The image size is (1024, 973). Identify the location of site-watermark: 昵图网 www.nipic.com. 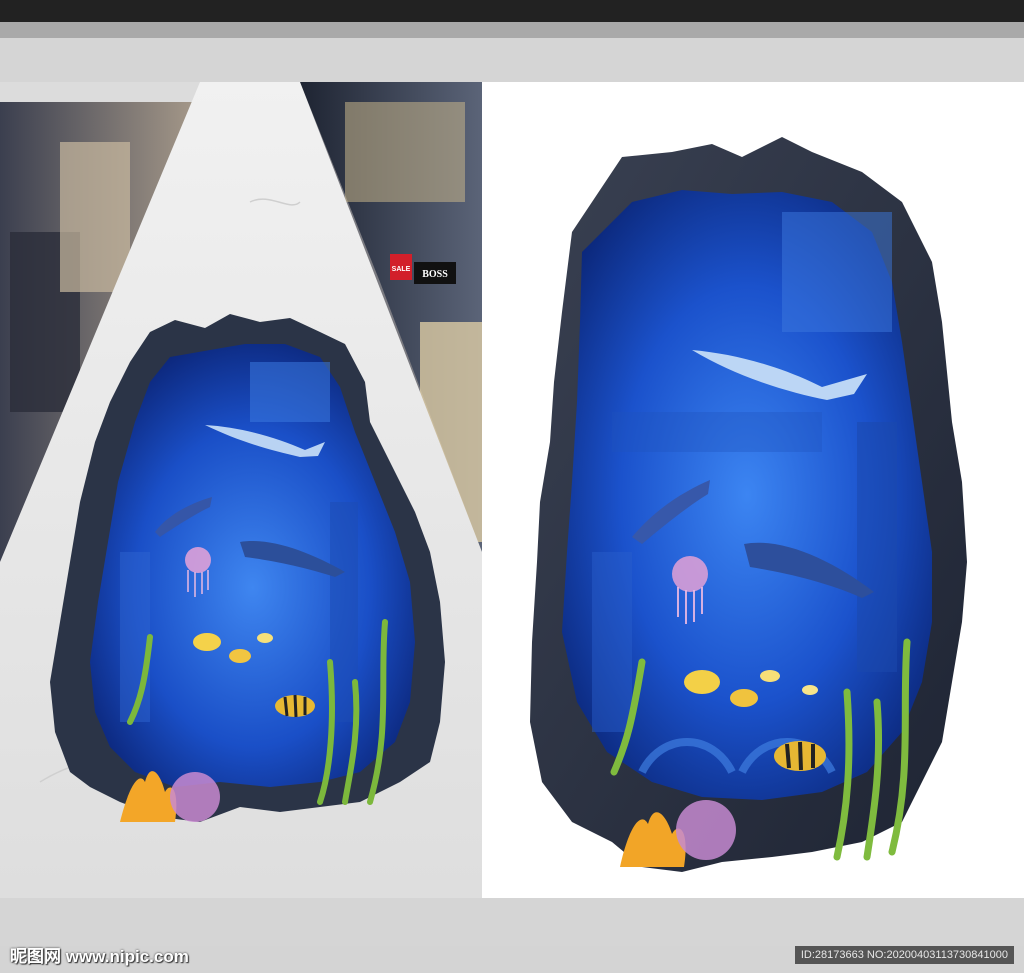
(99, 956).